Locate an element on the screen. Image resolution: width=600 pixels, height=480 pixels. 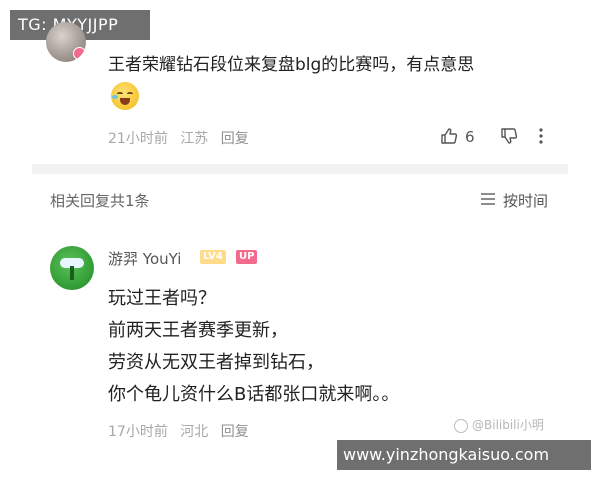
thumbs-up-icon is located at coordinates (449, 136).